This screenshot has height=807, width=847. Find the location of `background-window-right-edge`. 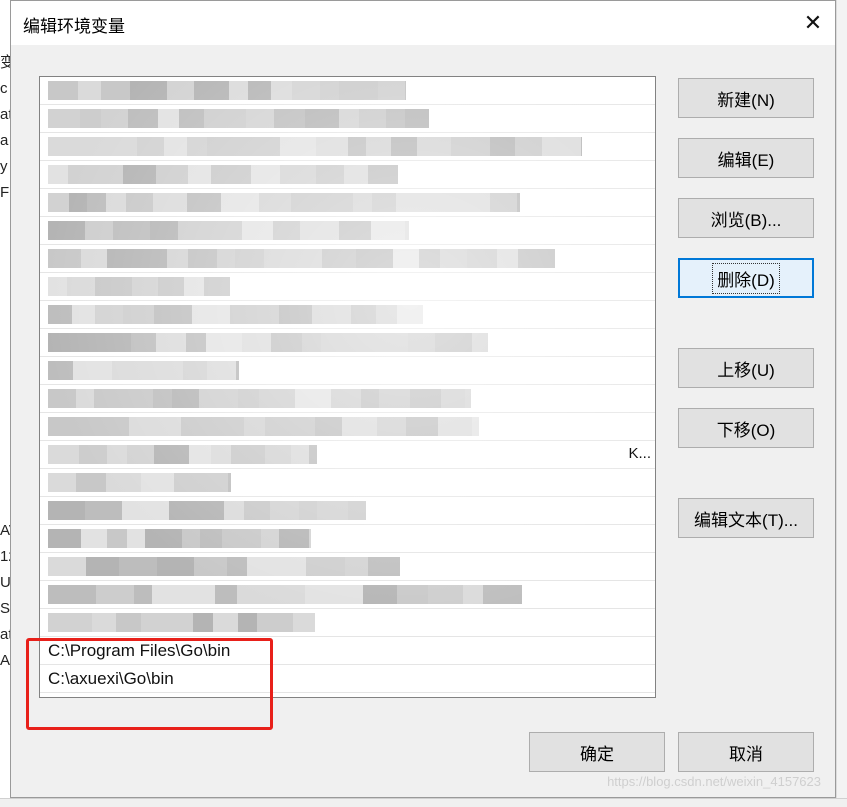

background-window-right-edge is located at coordinates (841, 403).